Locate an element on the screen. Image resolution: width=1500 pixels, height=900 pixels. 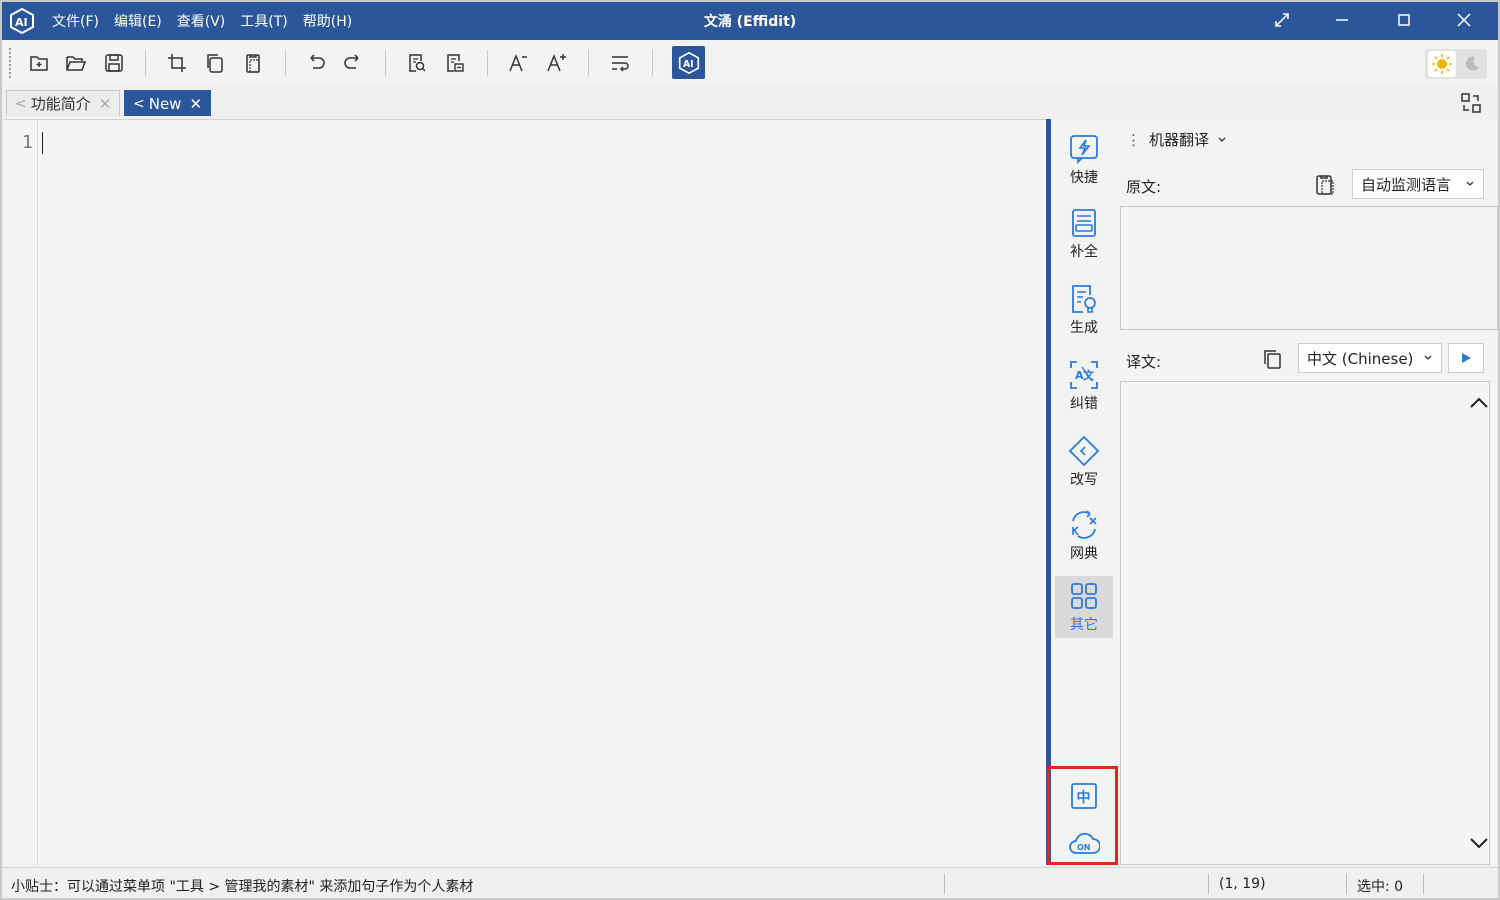
dark-theme-button is located at coordinates (1472, 64).